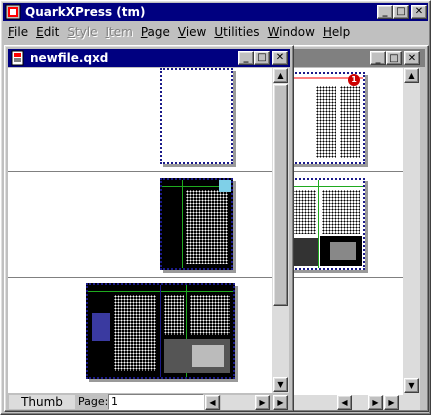 This screenshot has height=415, width=431. I want to click on menu-label: tilities, so click(241, 32).